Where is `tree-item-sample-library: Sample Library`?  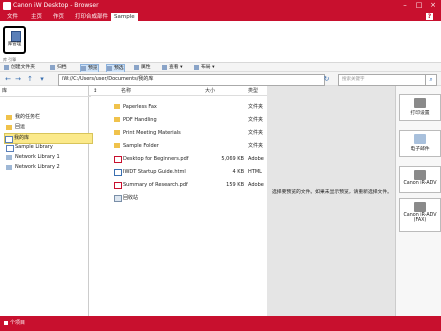 tree-item-sample-library: Sample Library is located at coordinates (29, 147).